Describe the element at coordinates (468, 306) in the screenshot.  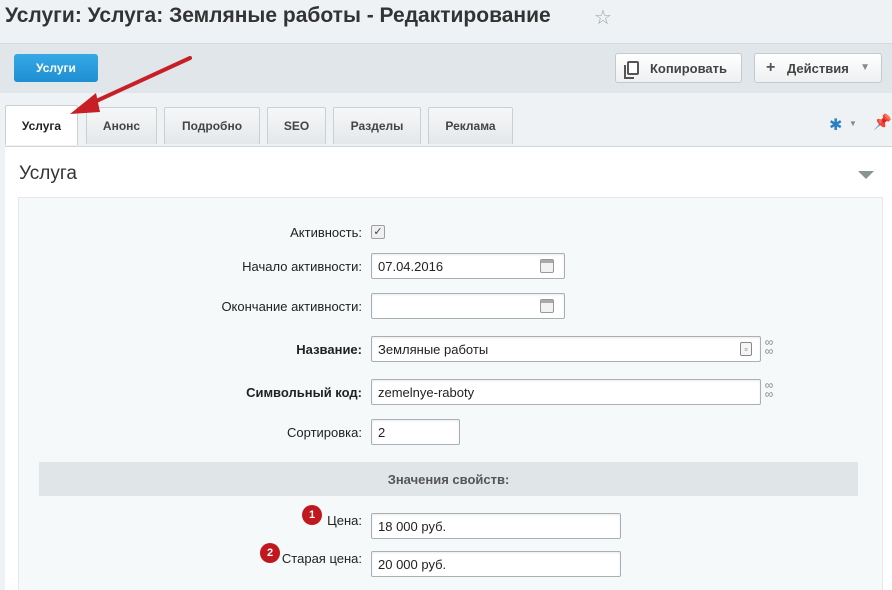
I see `end-date-input` at that location.